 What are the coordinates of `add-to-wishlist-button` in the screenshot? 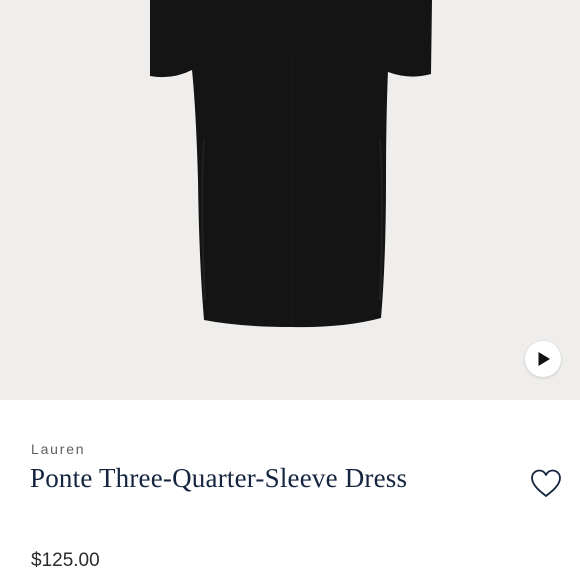 It's located at (546, 483).